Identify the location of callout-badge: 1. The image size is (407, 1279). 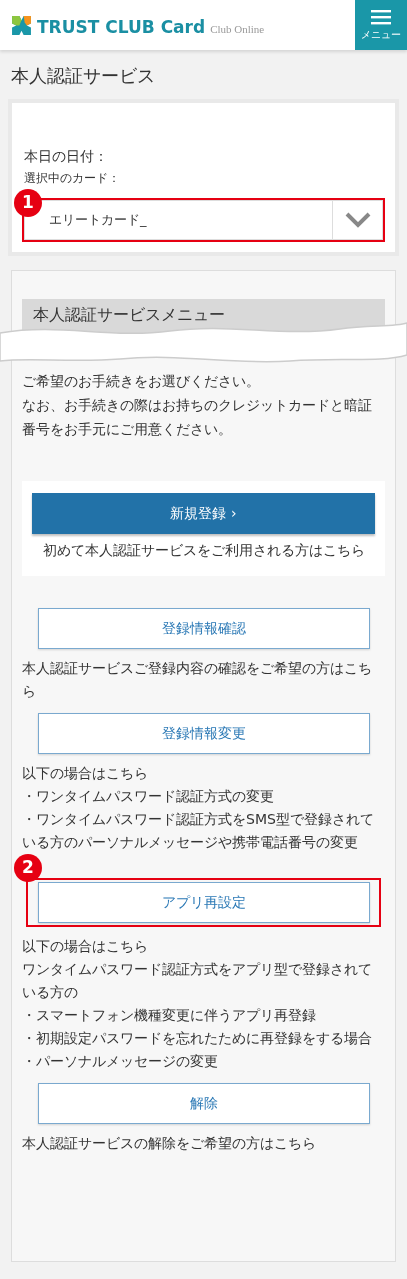
(28, 203).